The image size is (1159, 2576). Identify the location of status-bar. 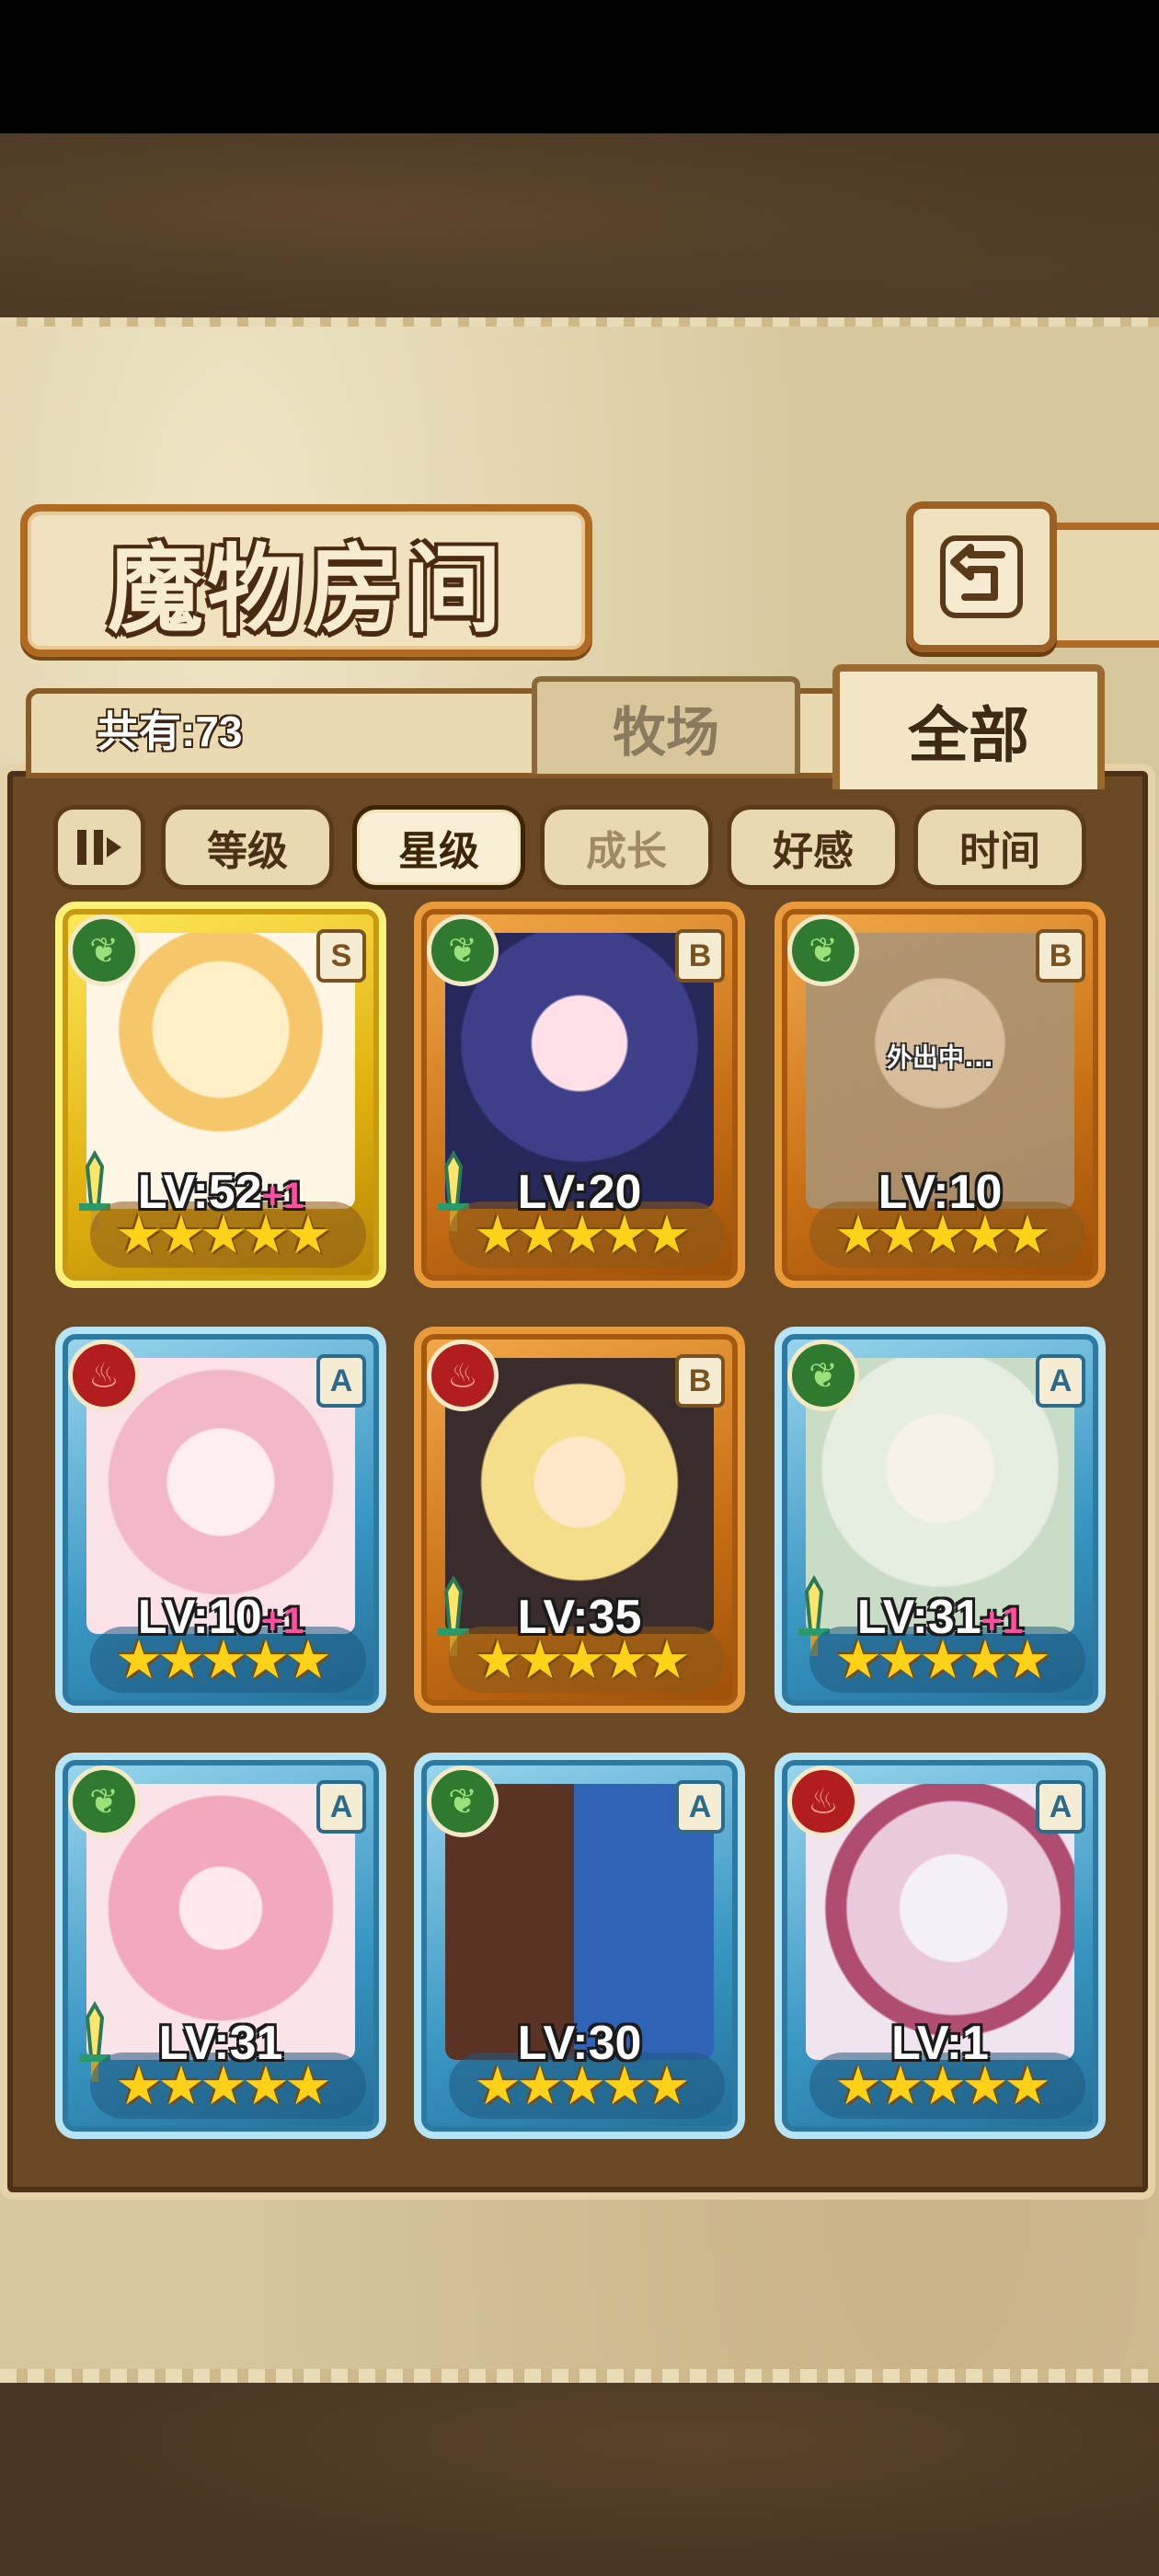
(579, 66).